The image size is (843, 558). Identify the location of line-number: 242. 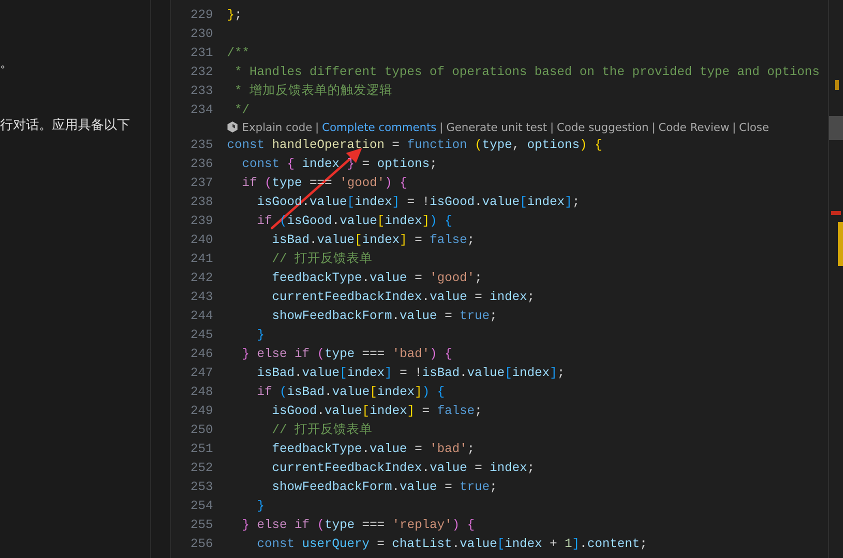
(201, 277).